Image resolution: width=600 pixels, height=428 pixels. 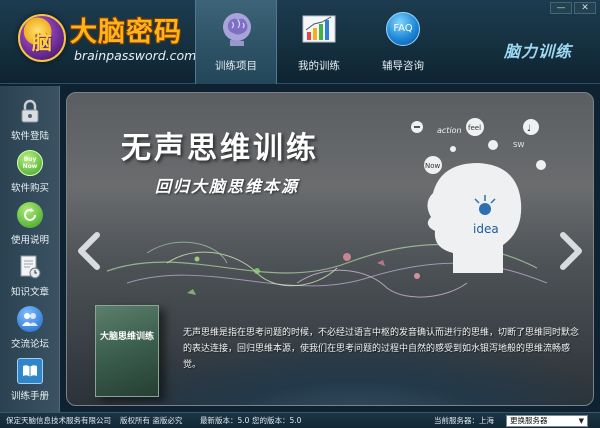 What do you see at coordinates (90, 251) in the screenshot?
I see `previous-arrow-icon` at bounding box center [90, 251].